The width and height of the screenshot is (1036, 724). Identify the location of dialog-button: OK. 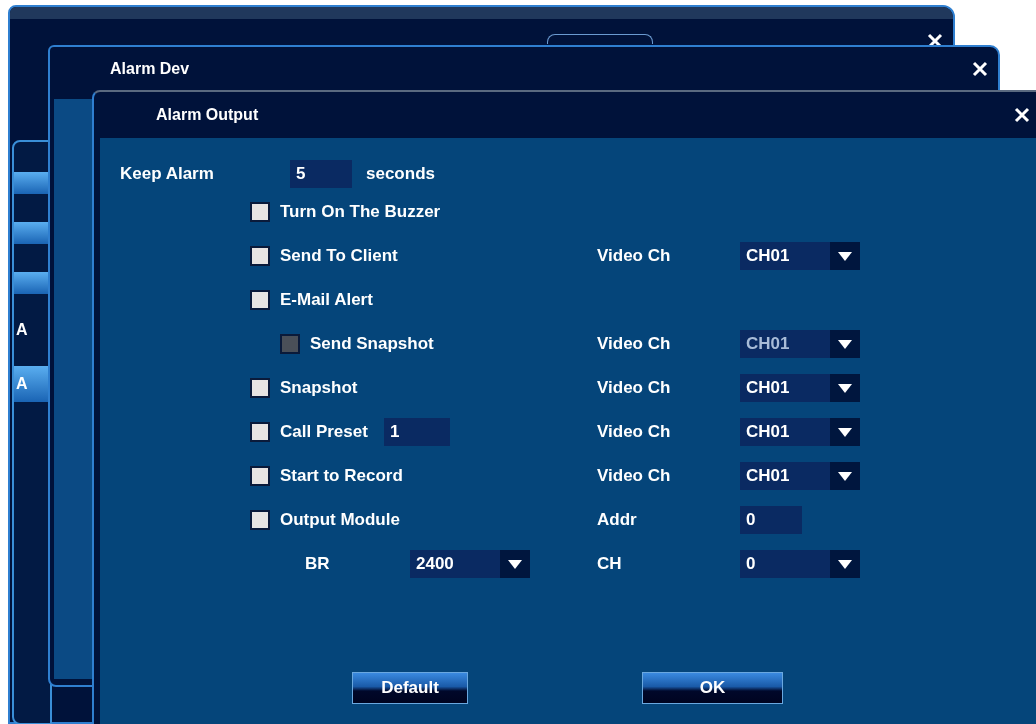
(712, 688).